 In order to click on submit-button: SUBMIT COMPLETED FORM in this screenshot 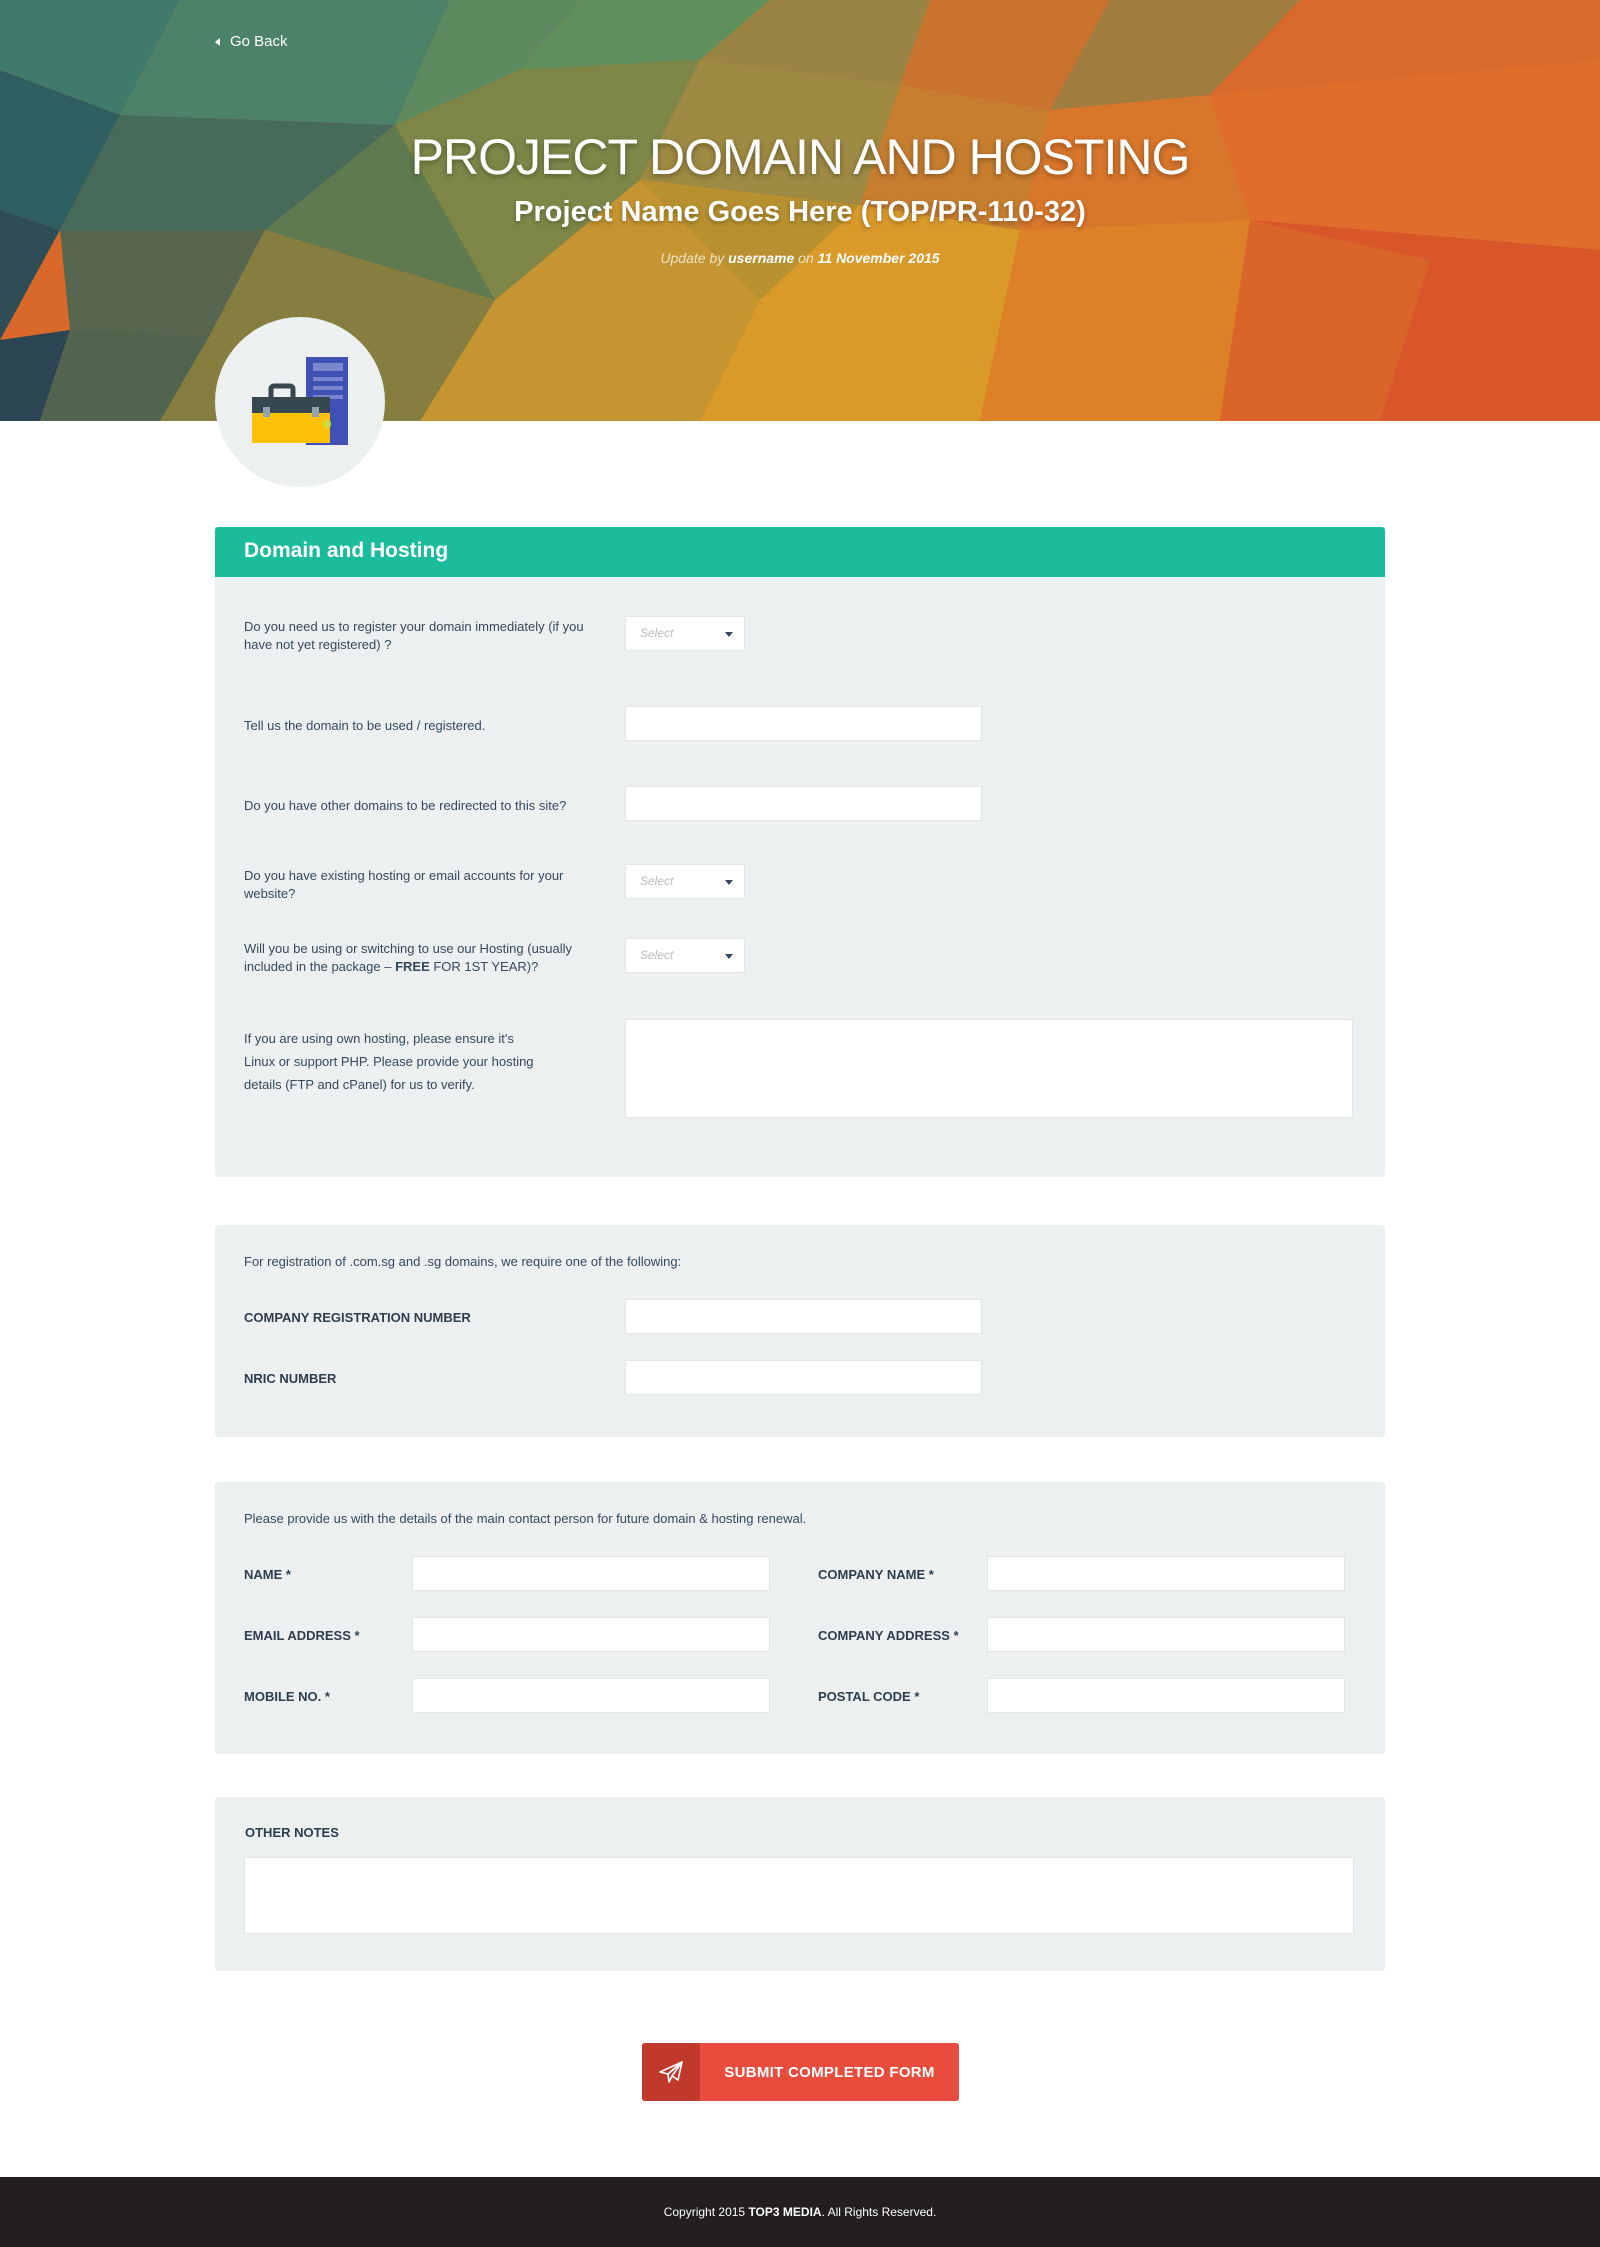, I will do `click(800, 2072)`.